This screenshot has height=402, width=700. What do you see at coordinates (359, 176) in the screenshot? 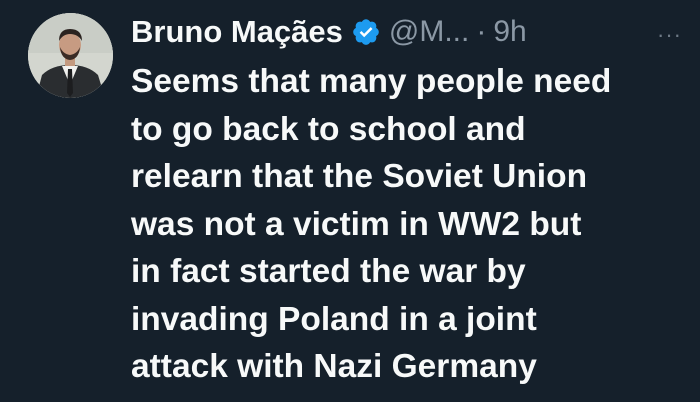
I see `tweet-text-line: relearn that the Soviet Union` at bounding box center [359, 176].